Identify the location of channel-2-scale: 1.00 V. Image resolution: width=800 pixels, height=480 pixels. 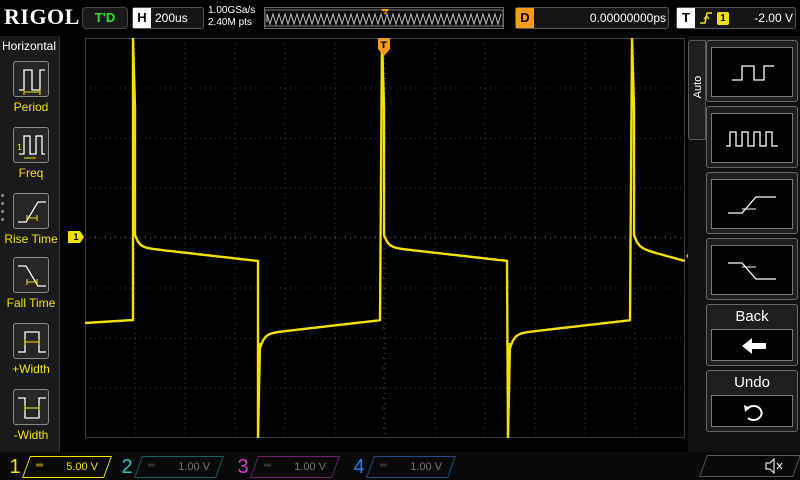
(194, 467).